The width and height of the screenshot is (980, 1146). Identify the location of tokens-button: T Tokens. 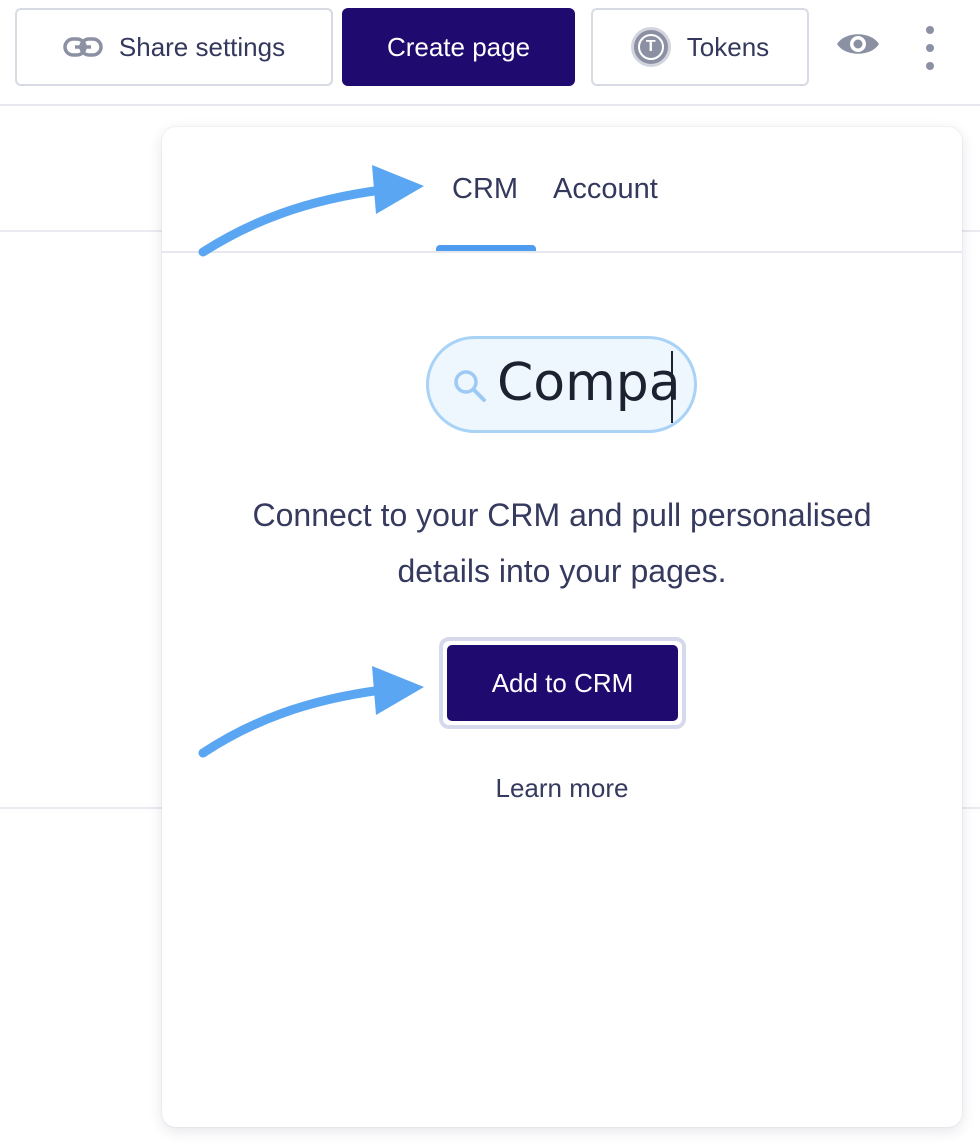
(700, 47).